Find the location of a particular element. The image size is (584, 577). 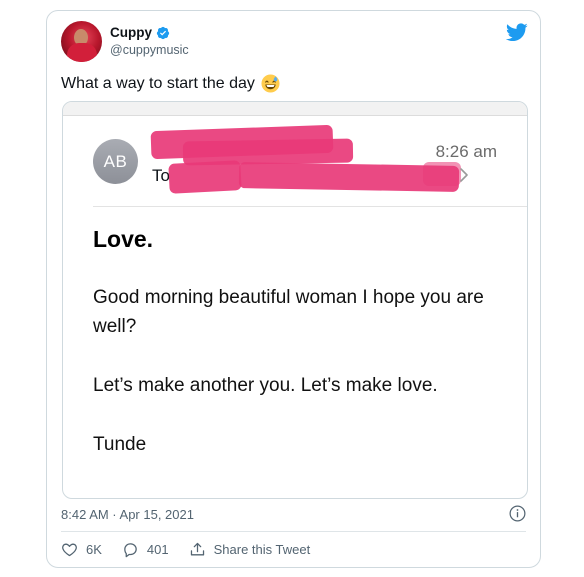

heart-icon is located at coordinates (69, 550).